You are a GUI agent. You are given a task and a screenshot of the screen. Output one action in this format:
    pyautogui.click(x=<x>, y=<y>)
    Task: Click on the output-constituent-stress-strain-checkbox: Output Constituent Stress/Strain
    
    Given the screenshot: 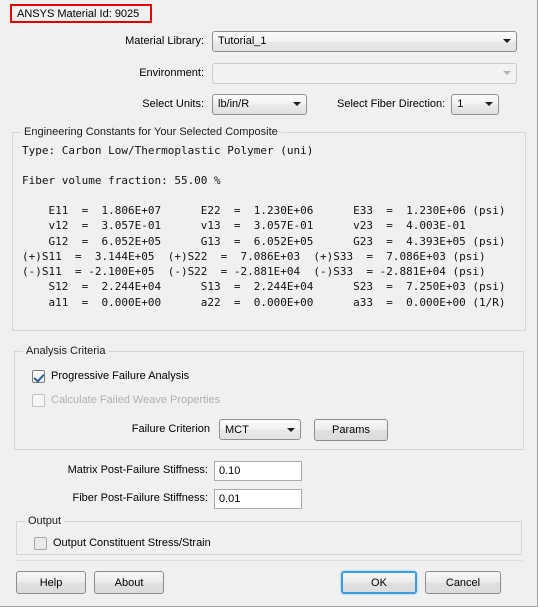 What is the action you would take?
    pyautogui.click(x=122, y=543)
    